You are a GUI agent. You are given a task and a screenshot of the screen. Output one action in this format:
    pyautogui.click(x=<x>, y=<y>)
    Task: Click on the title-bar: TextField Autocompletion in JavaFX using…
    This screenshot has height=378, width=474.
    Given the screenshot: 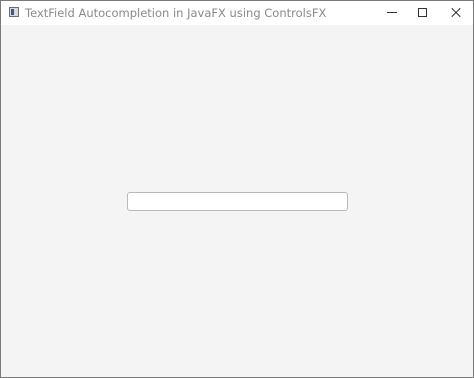 What is the action you would take?
    pyautogui.click(x=237, y=13)
    